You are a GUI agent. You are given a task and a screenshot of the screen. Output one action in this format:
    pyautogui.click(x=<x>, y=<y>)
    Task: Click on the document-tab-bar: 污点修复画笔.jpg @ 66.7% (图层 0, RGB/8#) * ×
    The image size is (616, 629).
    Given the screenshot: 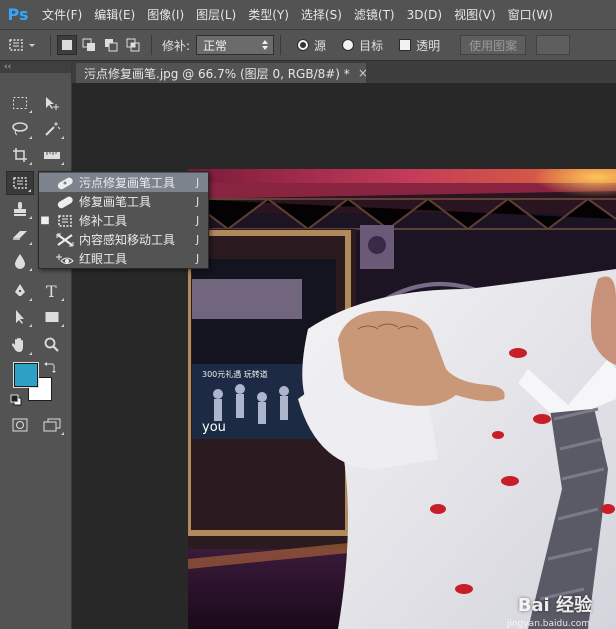 What is the action you would take?
    pyautogui.click(x=344, y=72)
    